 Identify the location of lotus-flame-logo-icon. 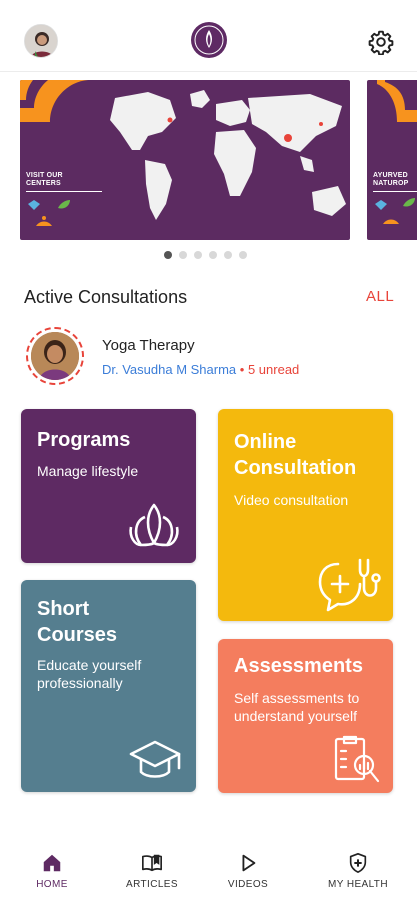
(209, 40).